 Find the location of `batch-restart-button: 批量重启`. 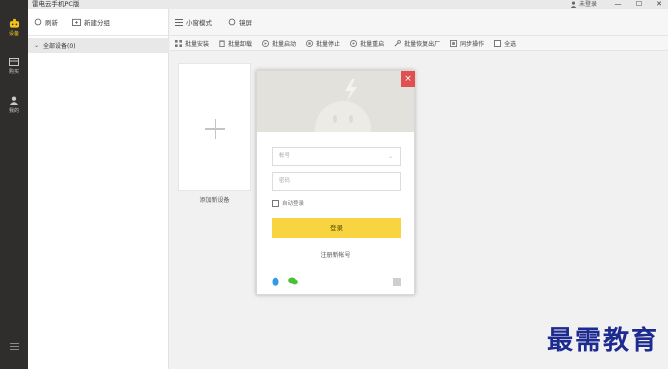

batch-restart-button: 批量重启 is located at coordinates (367, 43).